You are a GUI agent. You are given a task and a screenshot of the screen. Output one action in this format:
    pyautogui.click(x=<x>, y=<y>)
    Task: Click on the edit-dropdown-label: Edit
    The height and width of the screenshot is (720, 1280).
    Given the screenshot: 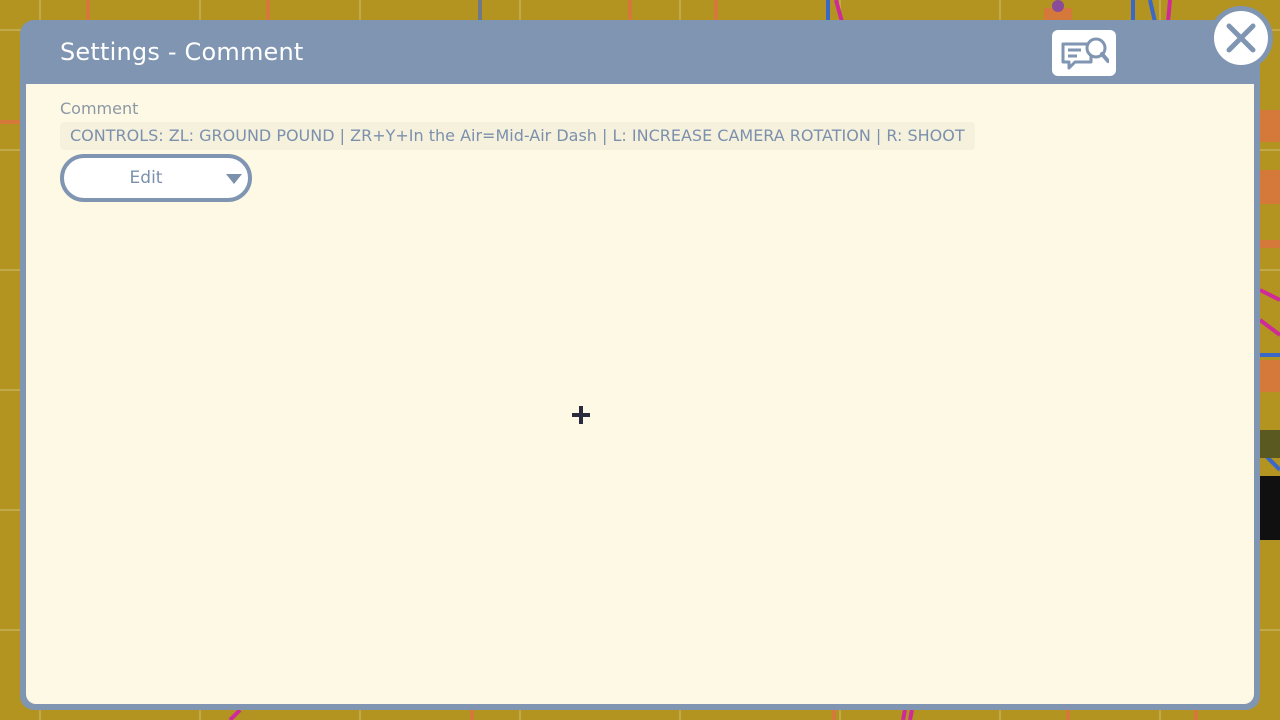 What is the action you would take?
    pyautogui.click(x=146, y=178)
    